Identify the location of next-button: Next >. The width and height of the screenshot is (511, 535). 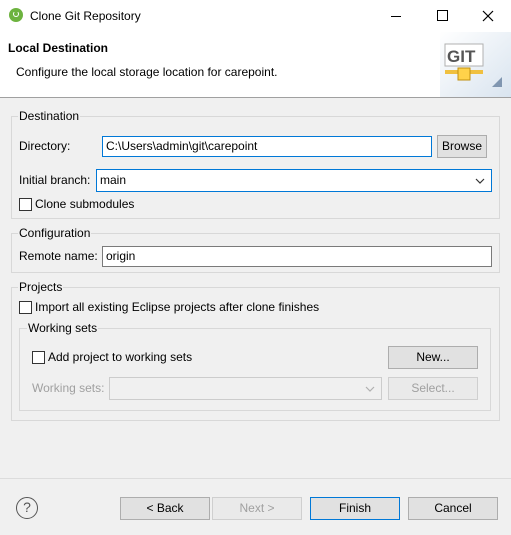
(257, 508).